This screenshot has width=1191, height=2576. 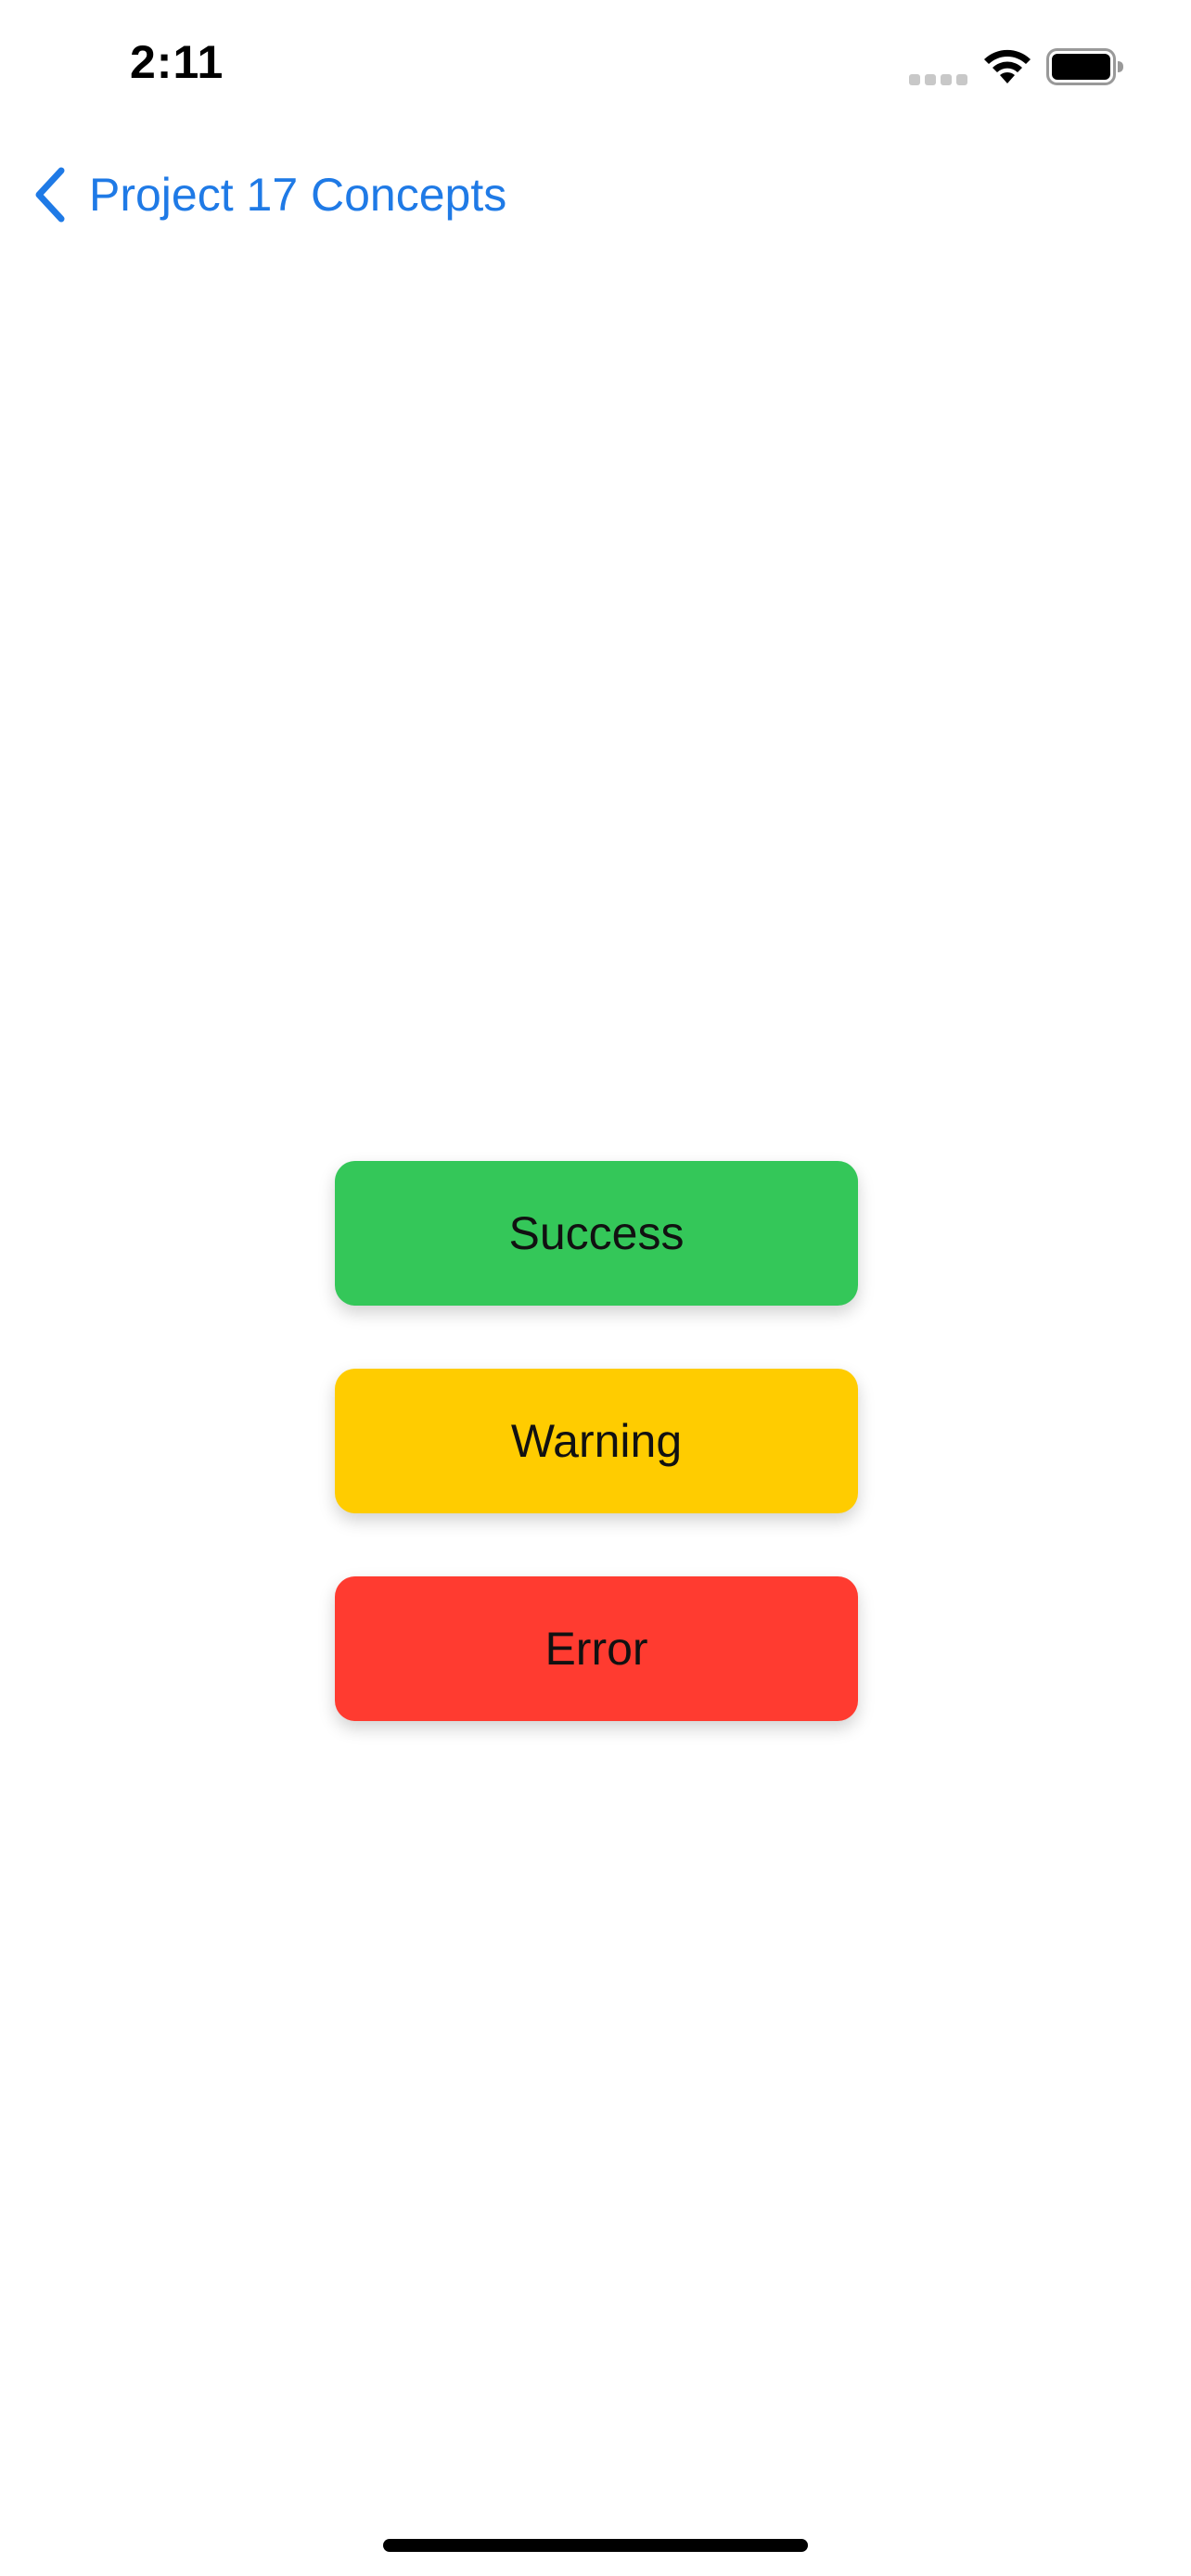 I want to click on success-button: Success, so click(x=597, y=1233).